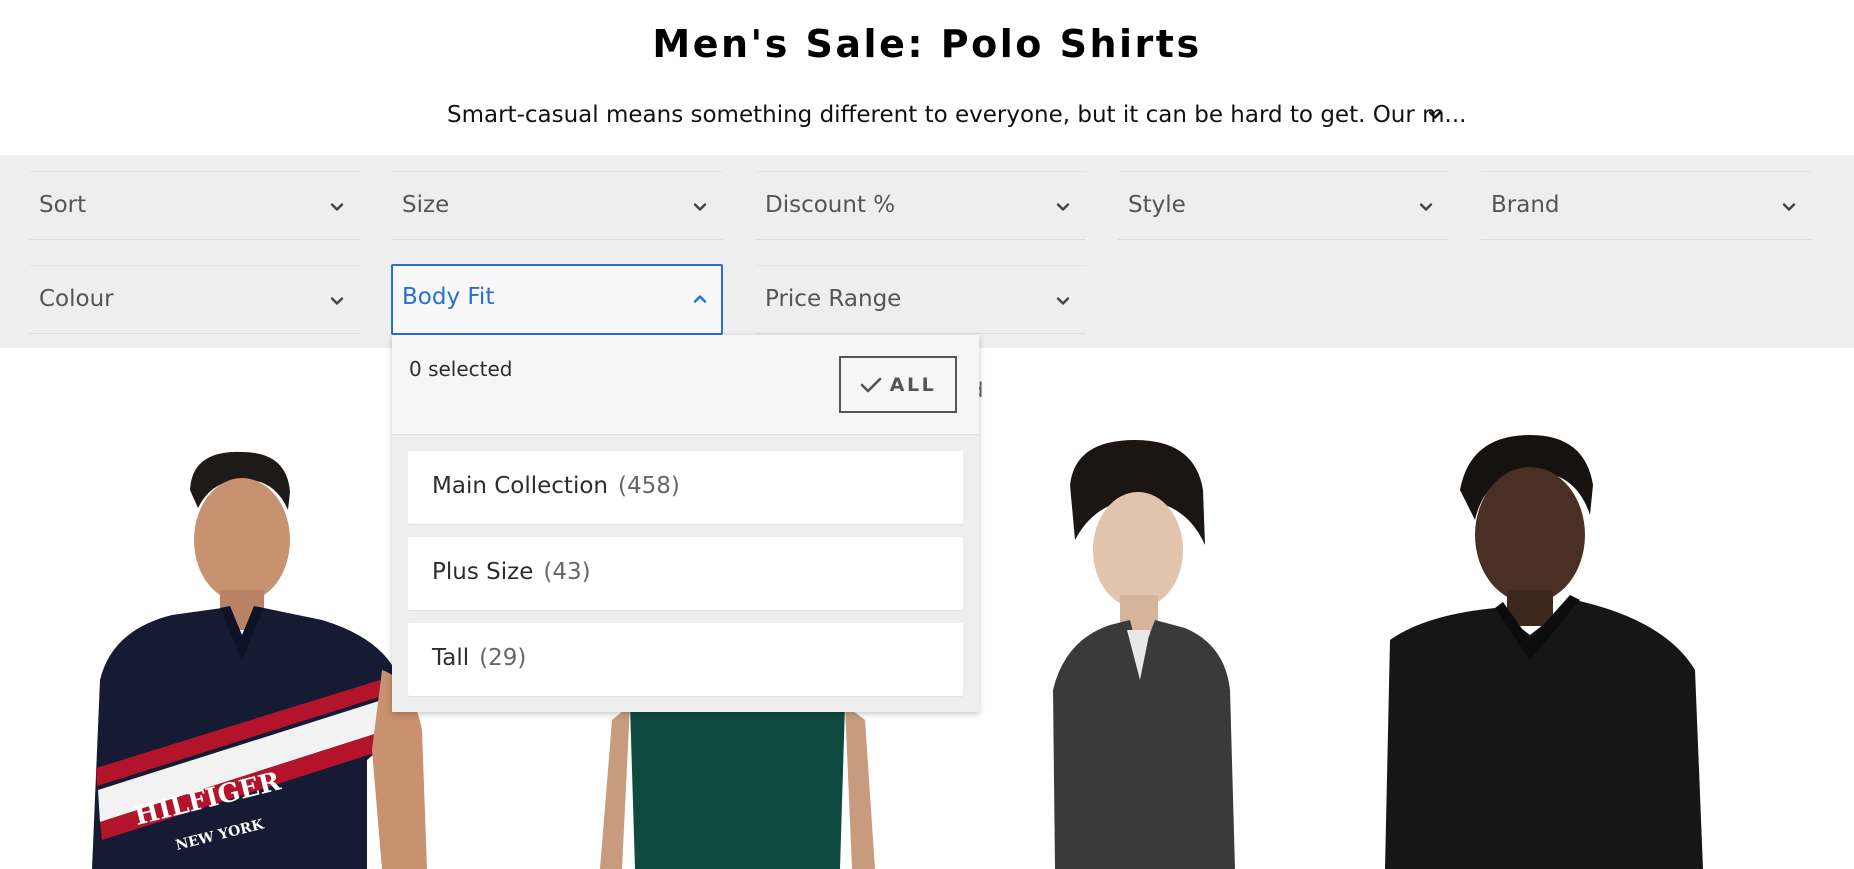 The width and height of the screenshot is (1854, 869). Describe the element at coordinates (1525, 205) in the screenshot. I see `filter-label: Brand` at that location.